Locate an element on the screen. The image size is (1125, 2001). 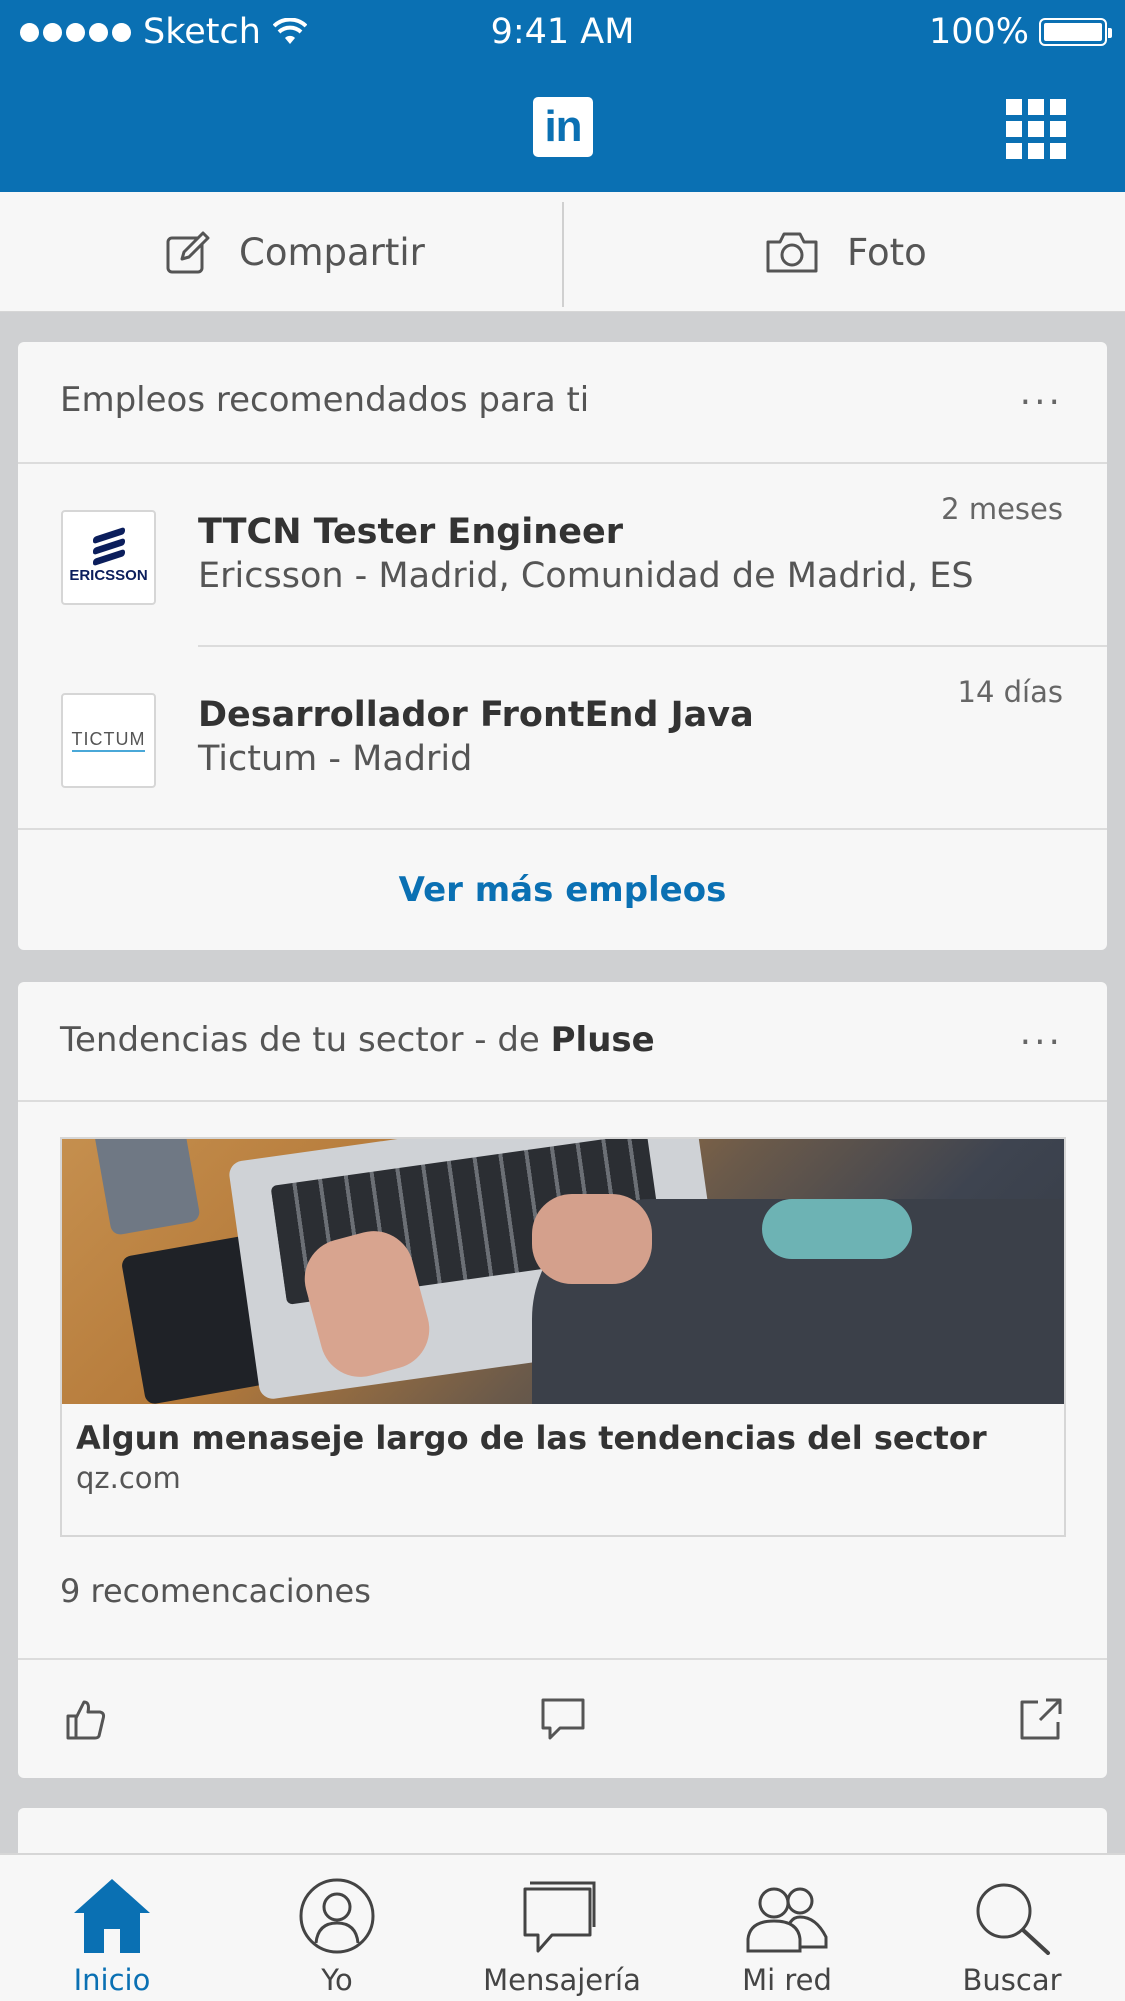
compartir-button: Compartir is located at coordinates (295, 252).